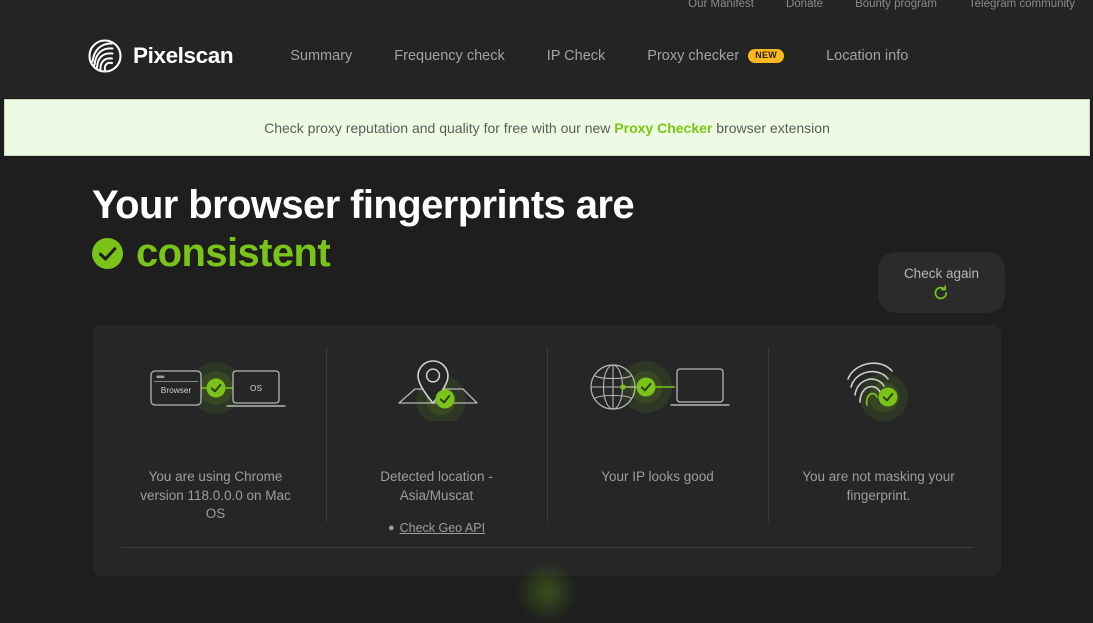  Describe the element at coordinates (547, 547) in the screenshot. I see `panel-divider` at that location.